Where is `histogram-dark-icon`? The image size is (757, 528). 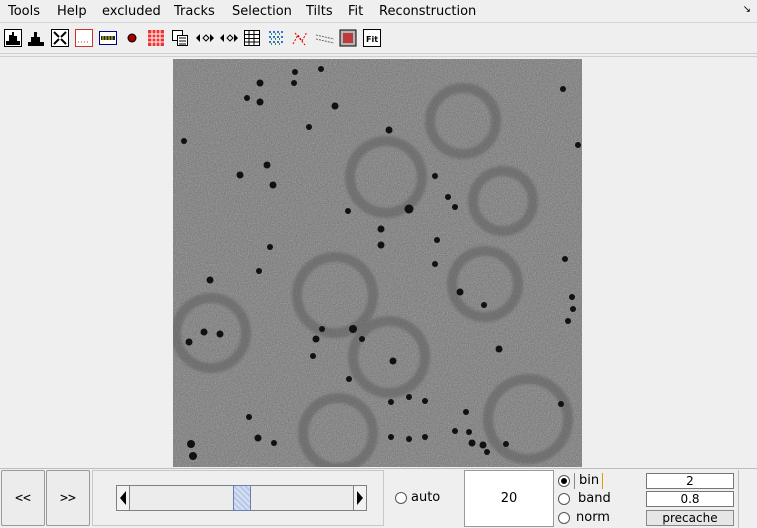
histogram-dark-icon is located at coordinates (13, 38).